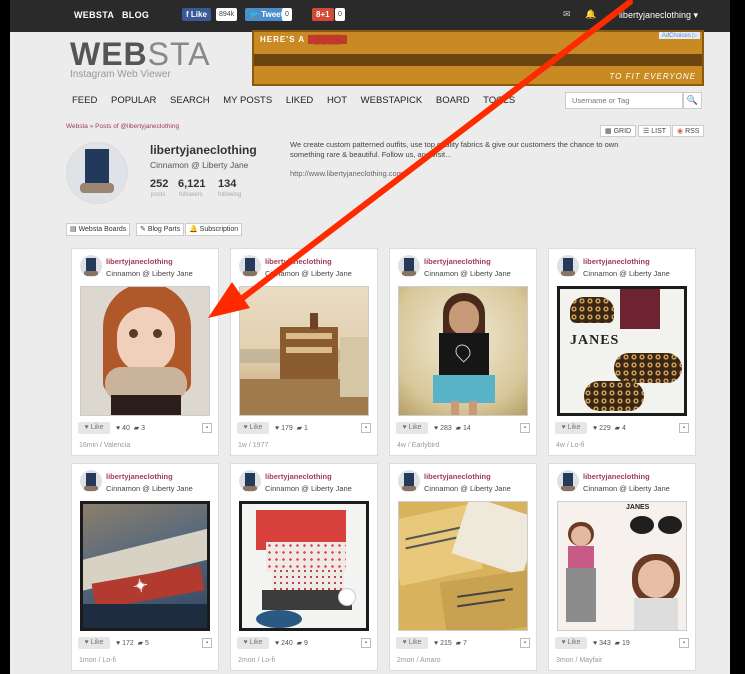  I want to click on user-menu: libertyjaneclothing ▾, so click(658, 15).